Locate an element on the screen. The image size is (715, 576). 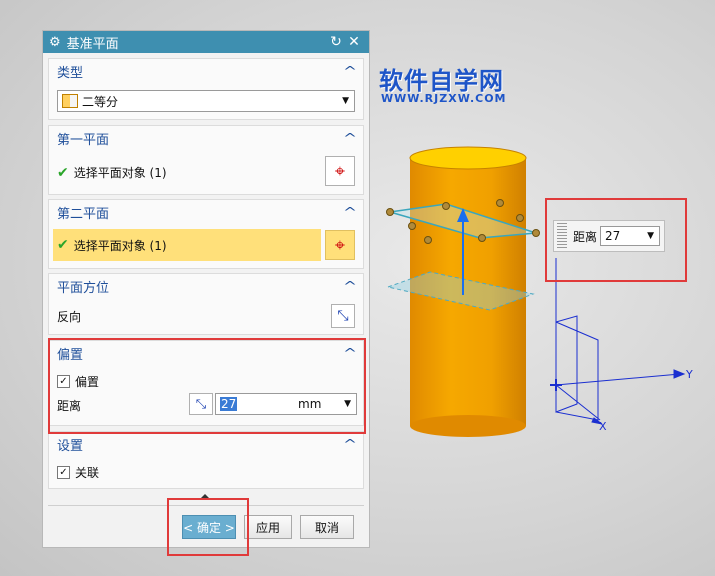
watermark-logo-cn: 软件自学网 is located at coordinates (441, 81).